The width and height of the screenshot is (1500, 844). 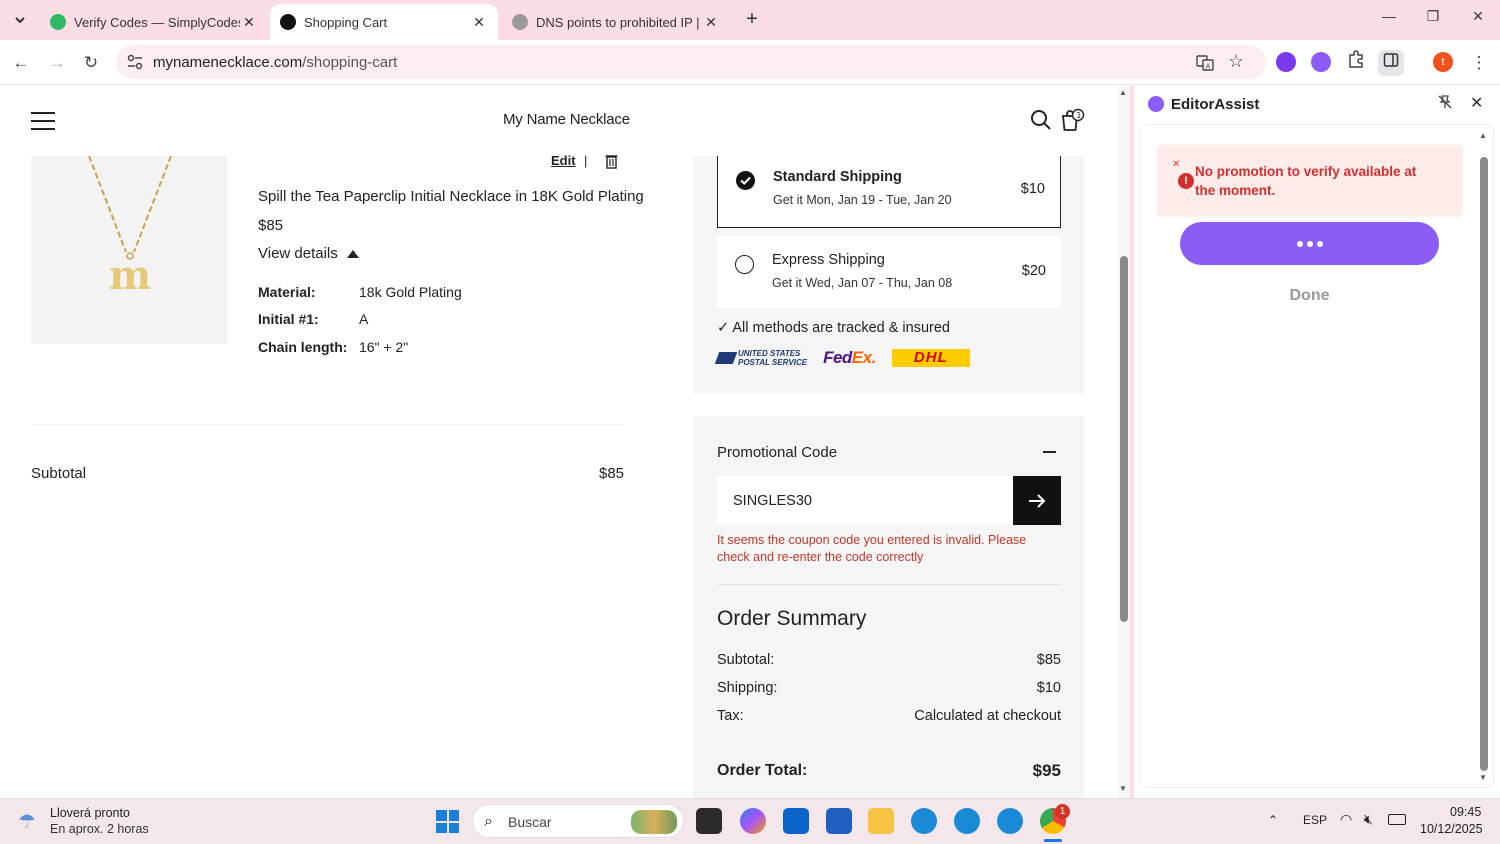 I want to click on dhl-logo: DHL, so click(x=930, y=358).